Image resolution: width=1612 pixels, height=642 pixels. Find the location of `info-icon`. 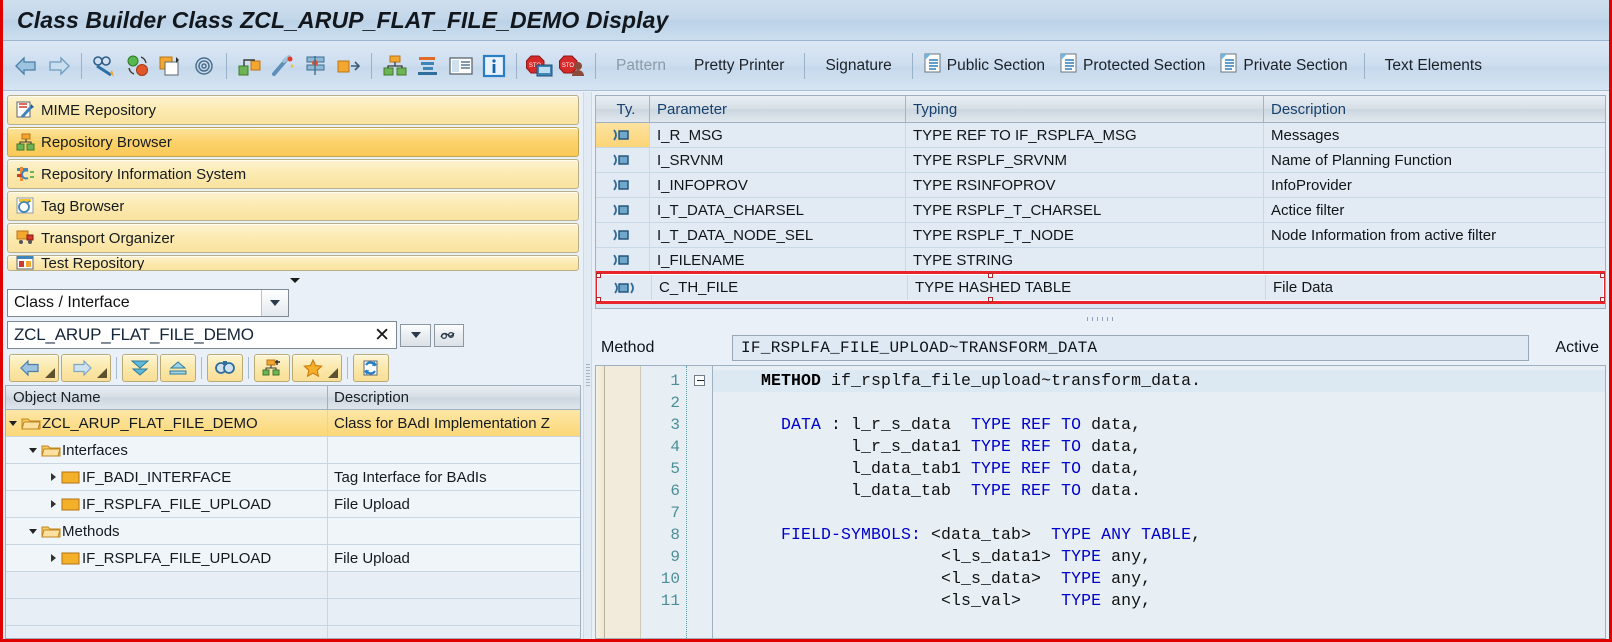

info-icon is located at coordinates (493, 66).